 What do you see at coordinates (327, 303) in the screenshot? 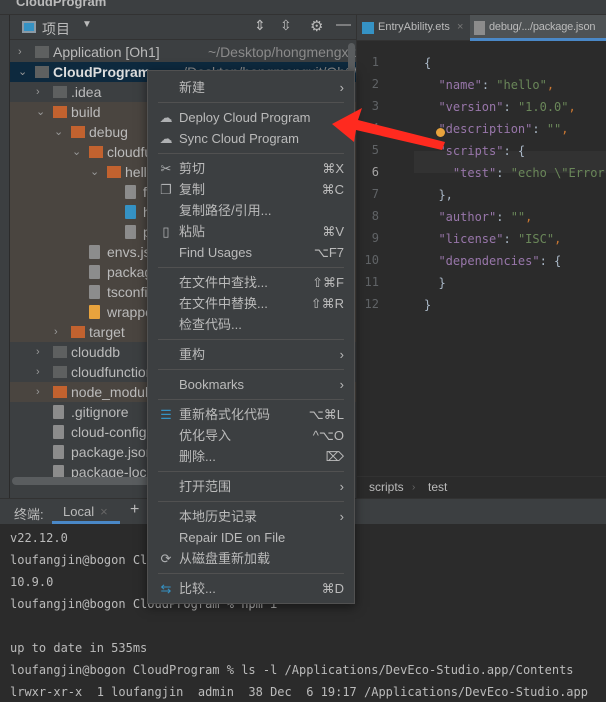
I see `menu-item-shortcut: ⇧⌘R` at bounding box center [327, 303].